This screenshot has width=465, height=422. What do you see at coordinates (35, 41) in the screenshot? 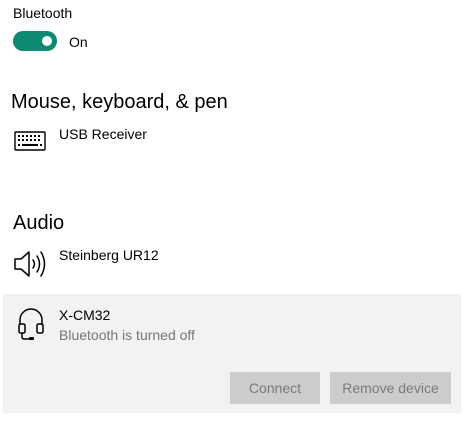
I see `bluetooth-toggle` at bounding box center [35, 41].